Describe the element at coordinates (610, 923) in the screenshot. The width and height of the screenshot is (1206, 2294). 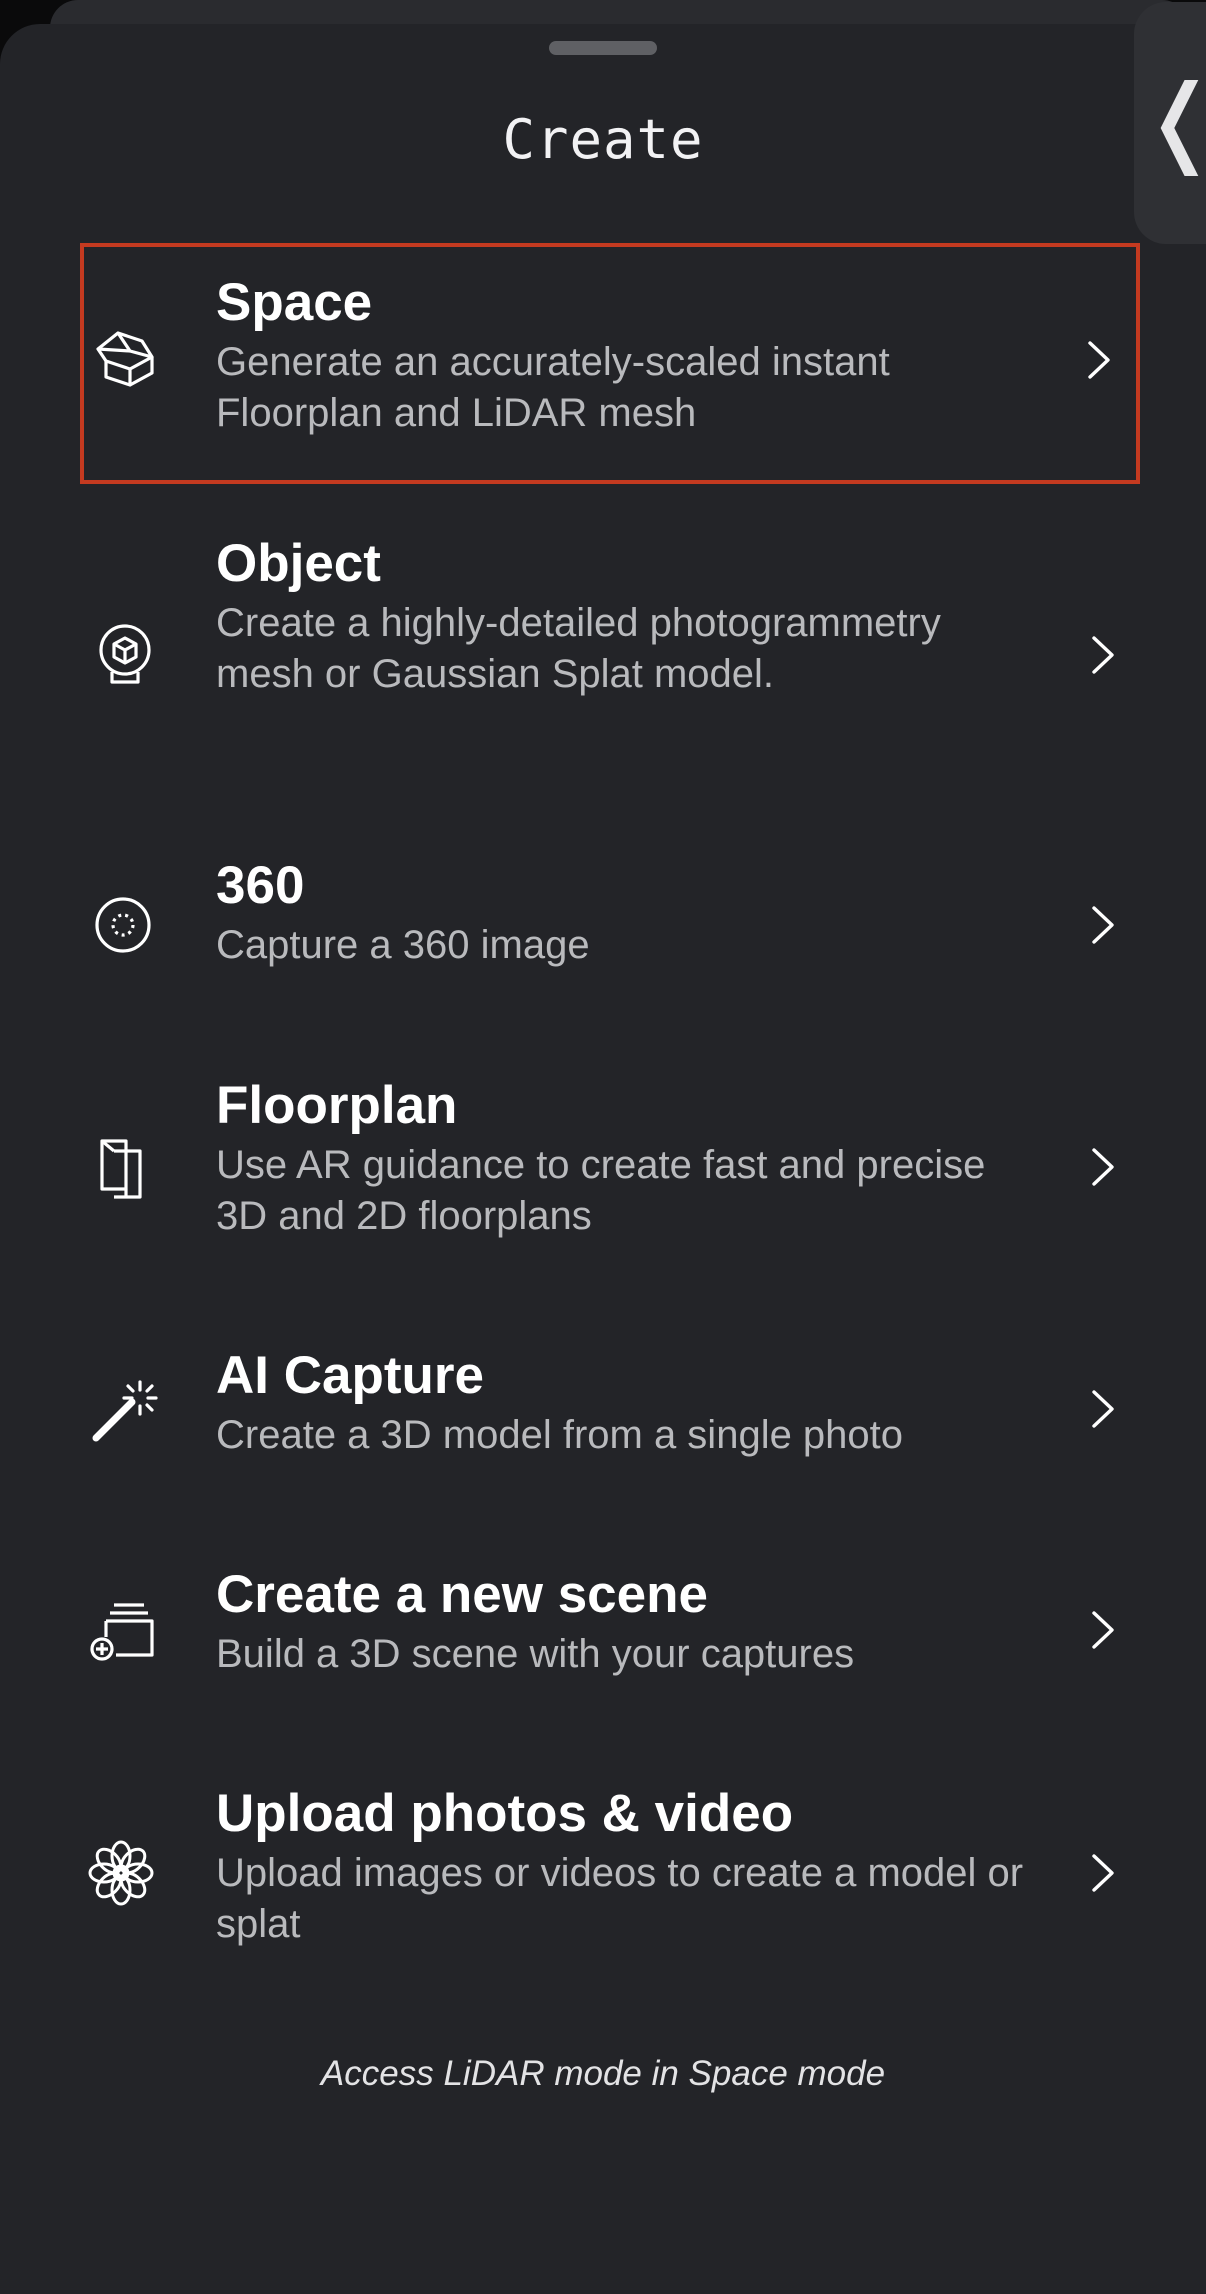
I see `menu-item-360: 360 Capture a 360 image` at that location.